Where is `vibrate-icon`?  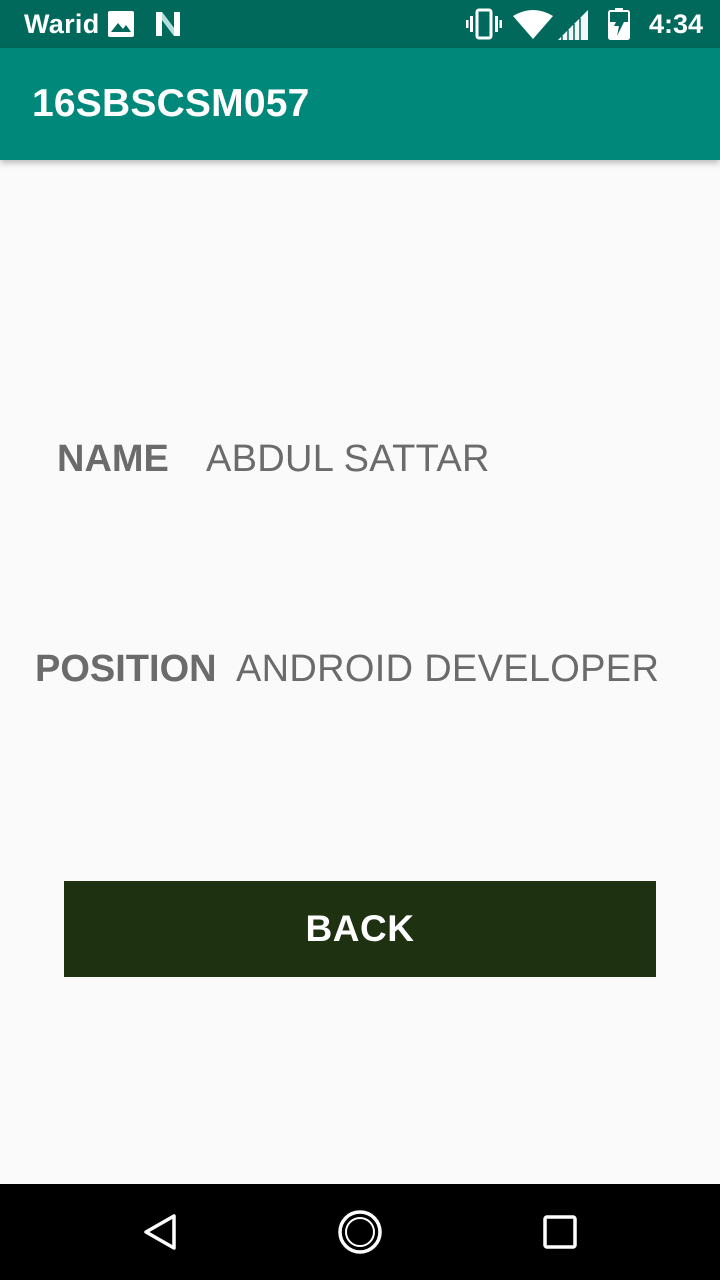 vibrate-icon is located at coordinates (484, 24).